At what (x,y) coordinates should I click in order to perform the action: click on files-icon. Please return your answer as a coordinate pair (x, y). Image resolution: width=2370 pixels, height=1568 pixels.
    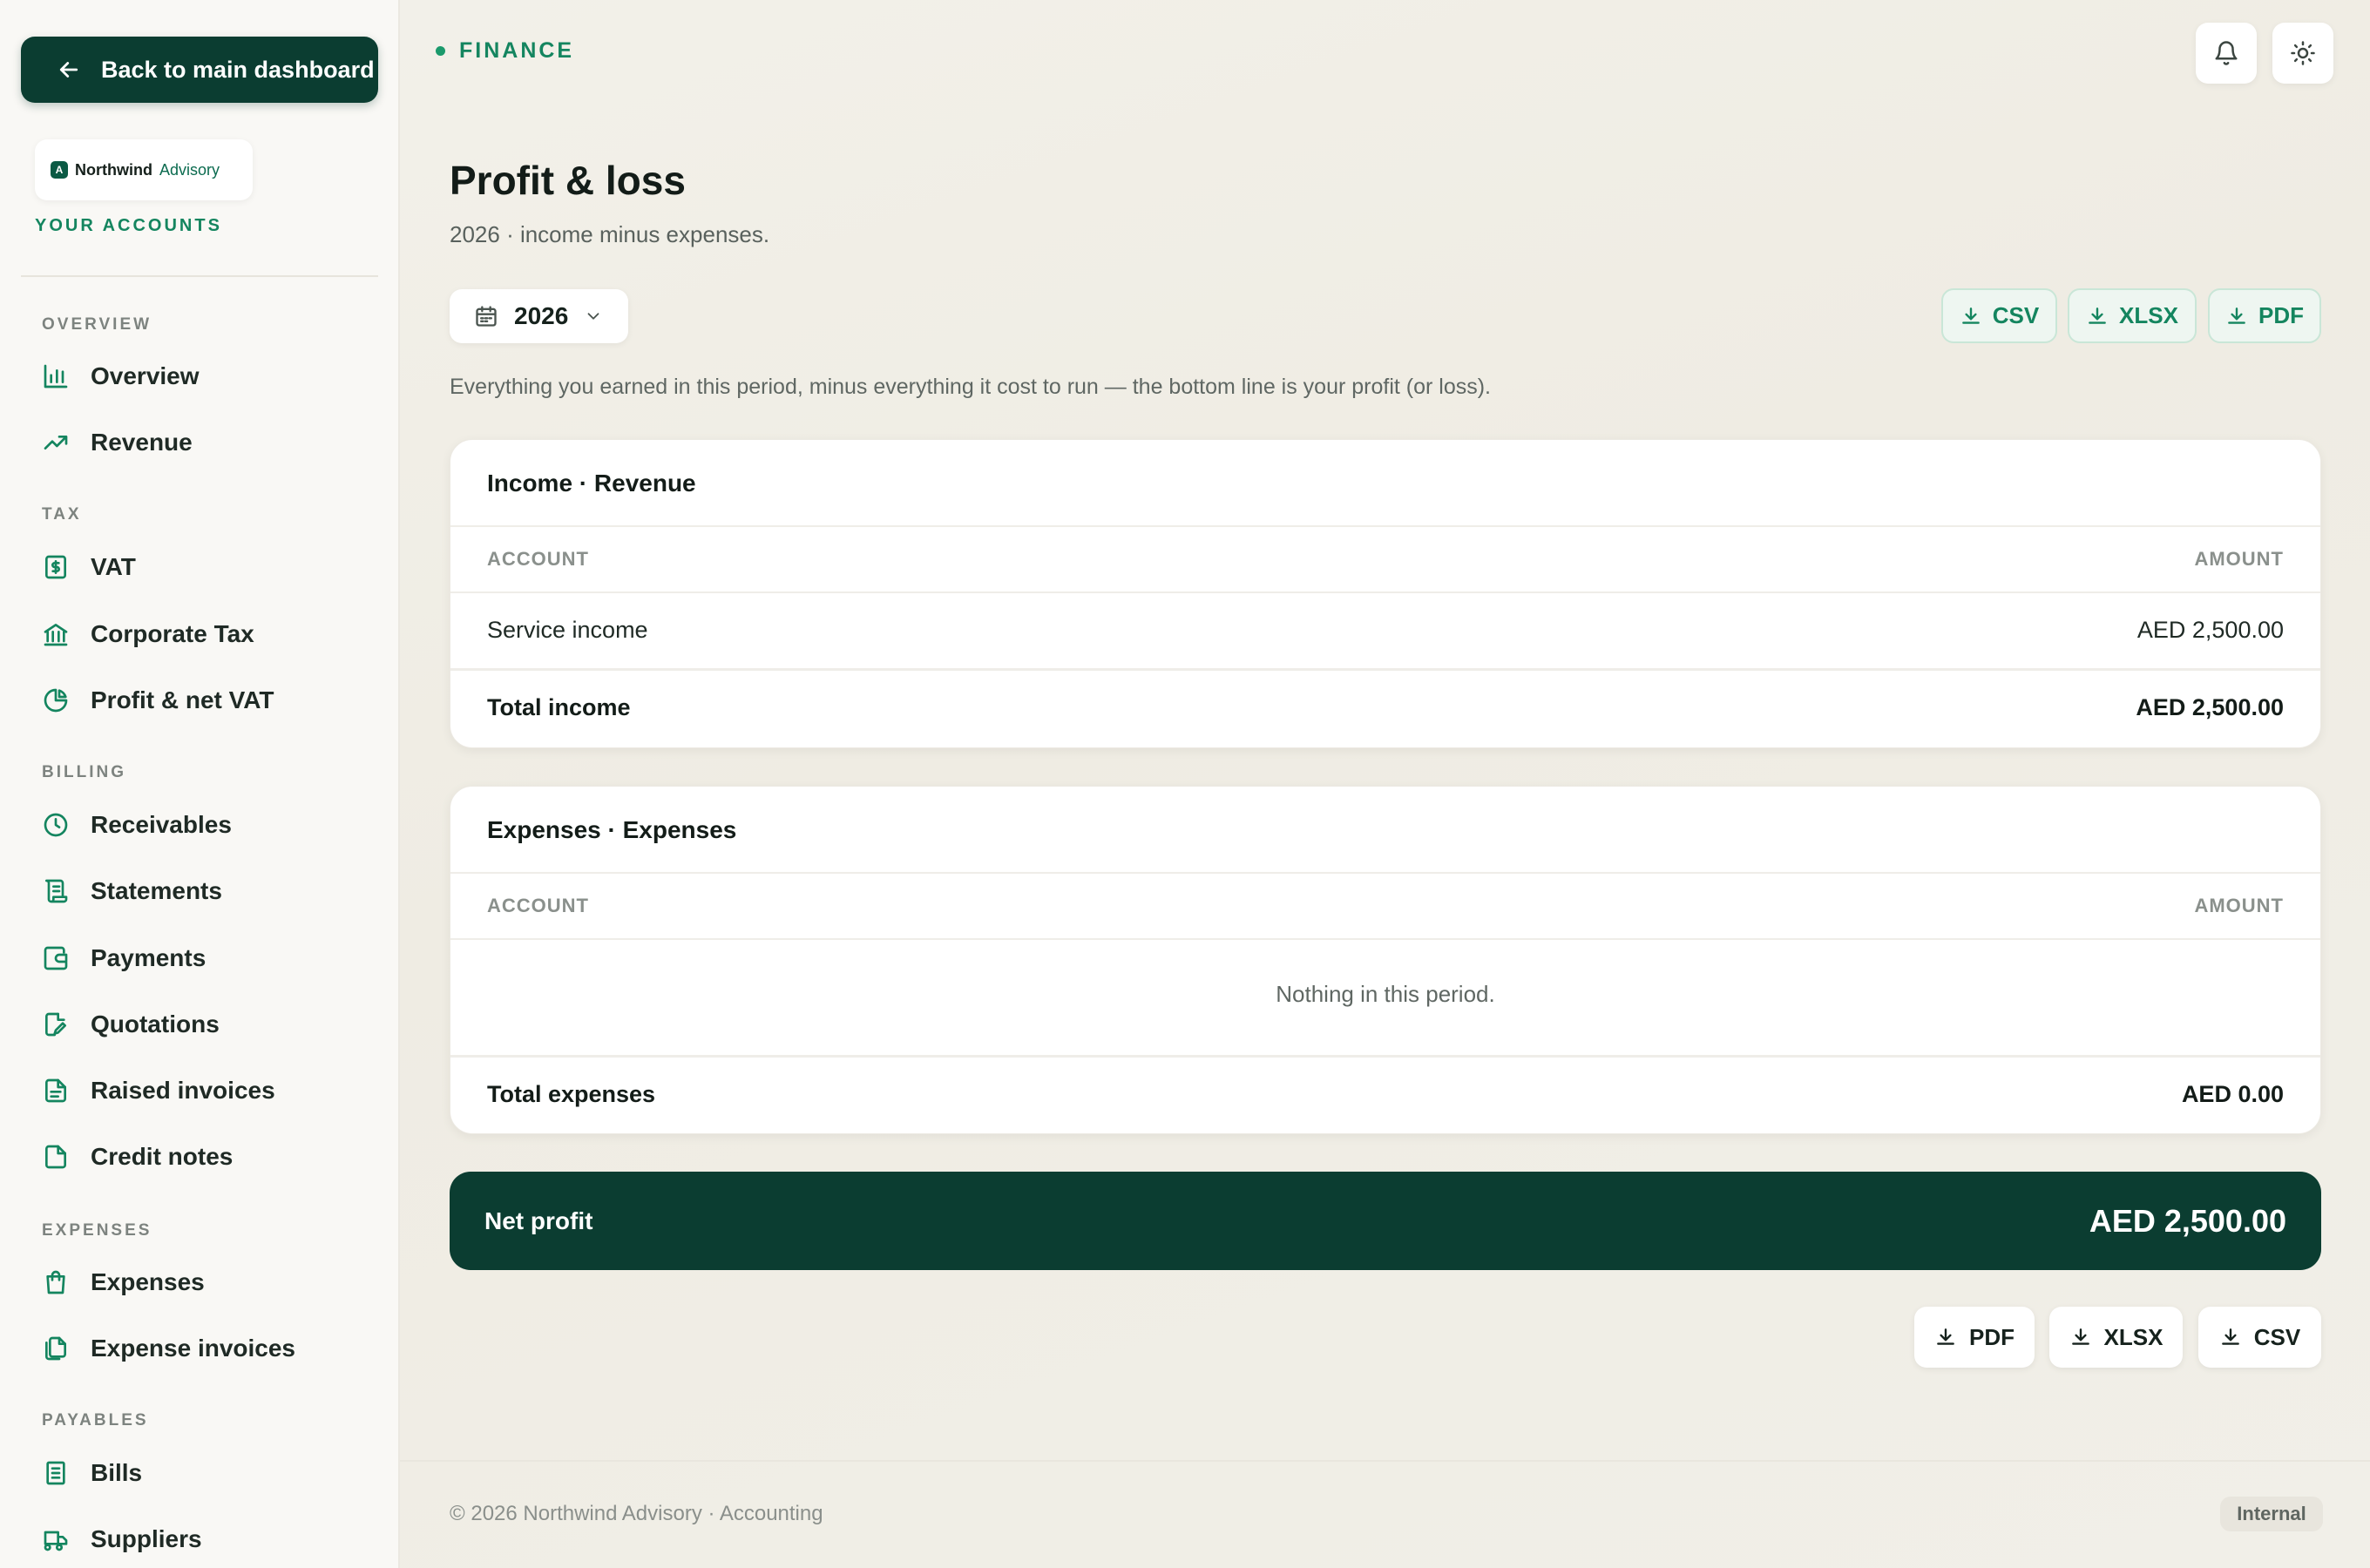
    Looking at the image, I should click on (55, 1349).